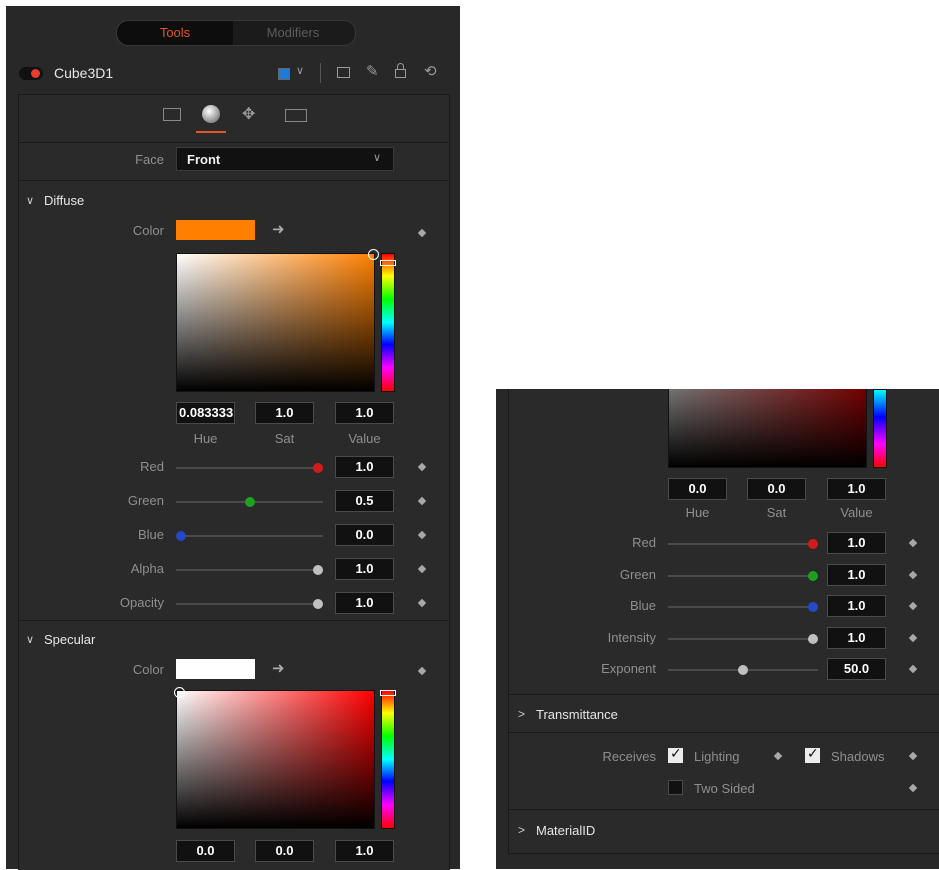 The height and width of the screenshot is (870, 939). I want to click on specular-value-input: 50.0, so click(856, 669).